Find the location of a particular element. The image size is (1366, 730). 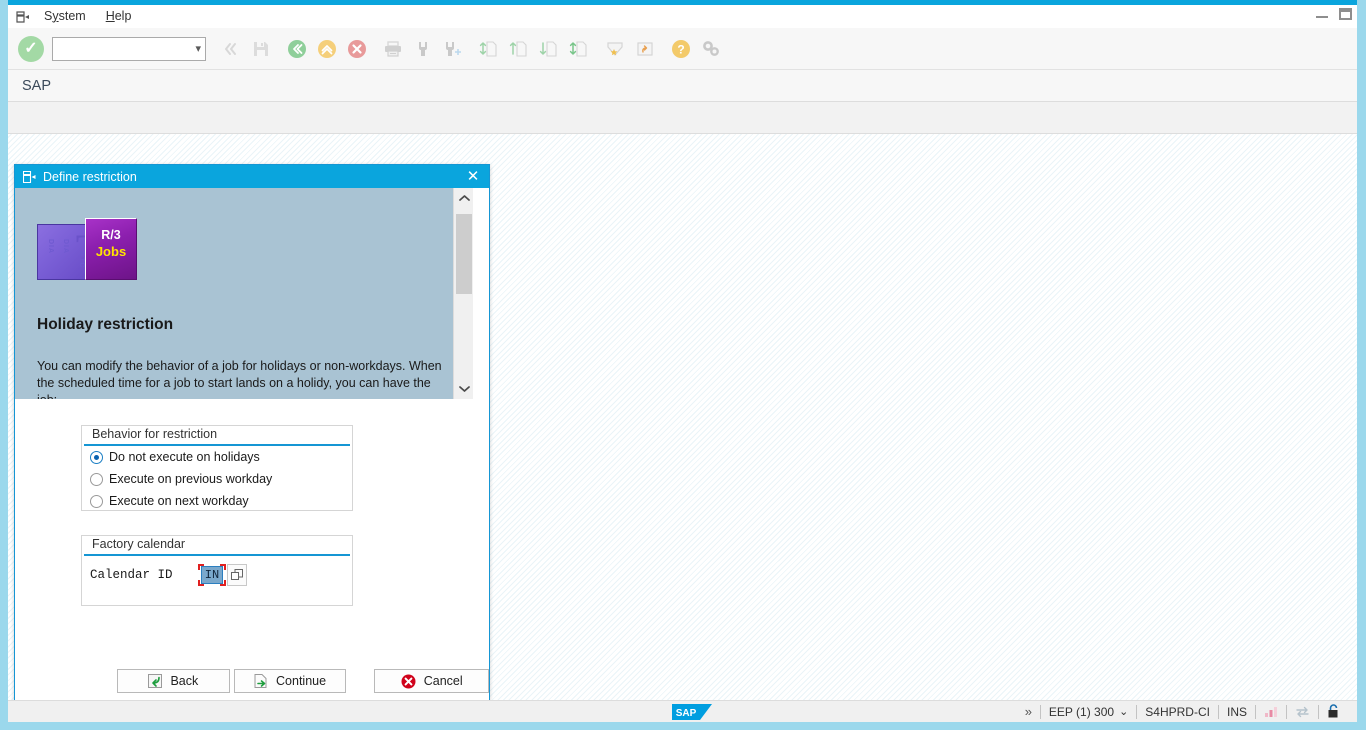

window-right-border is located at coordinates (1361, 361).